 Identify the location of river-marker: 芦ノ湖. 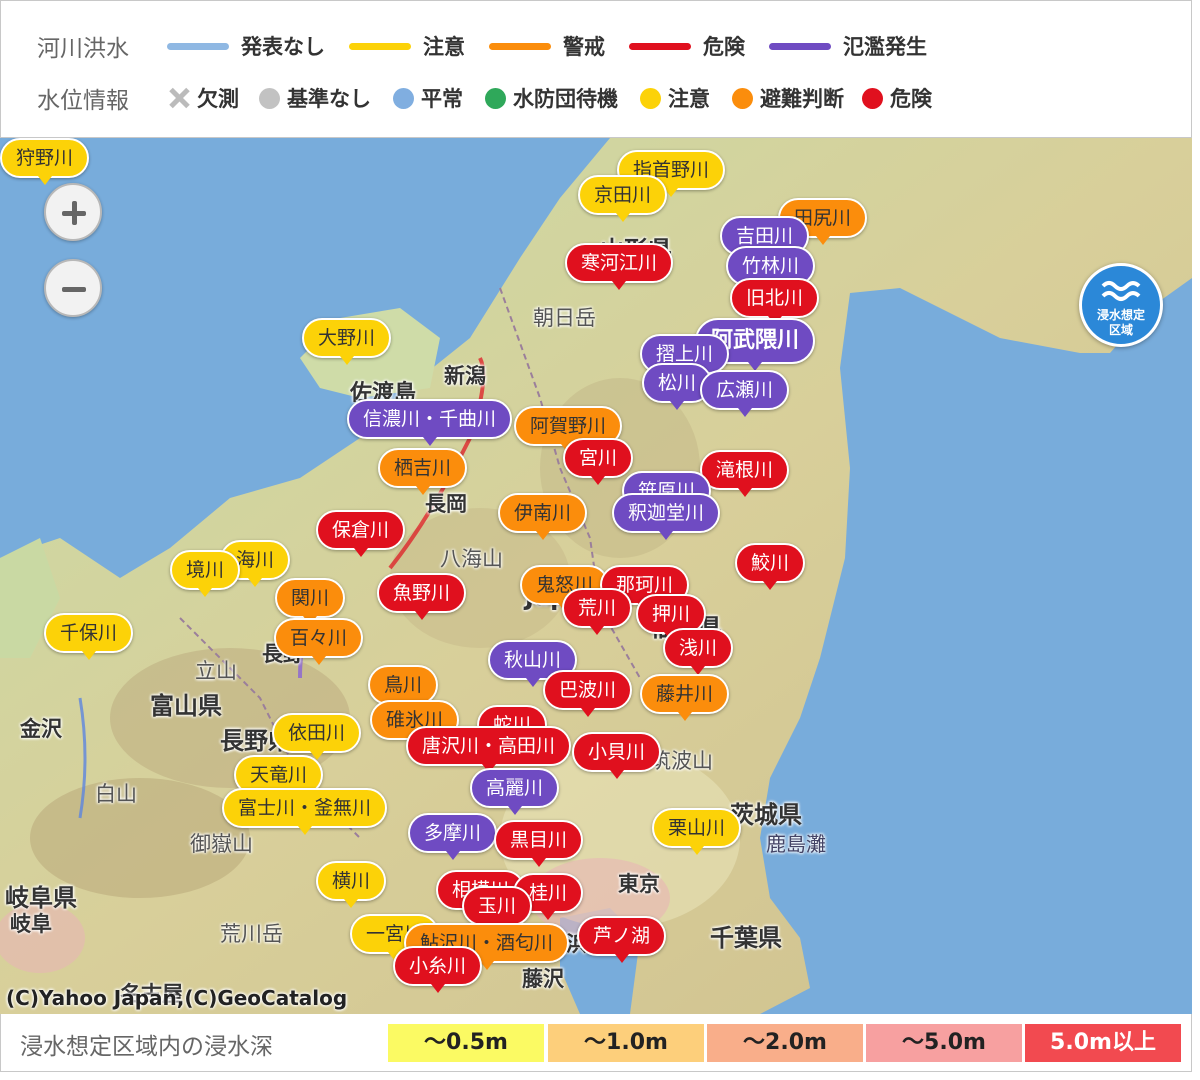
(622, 939).